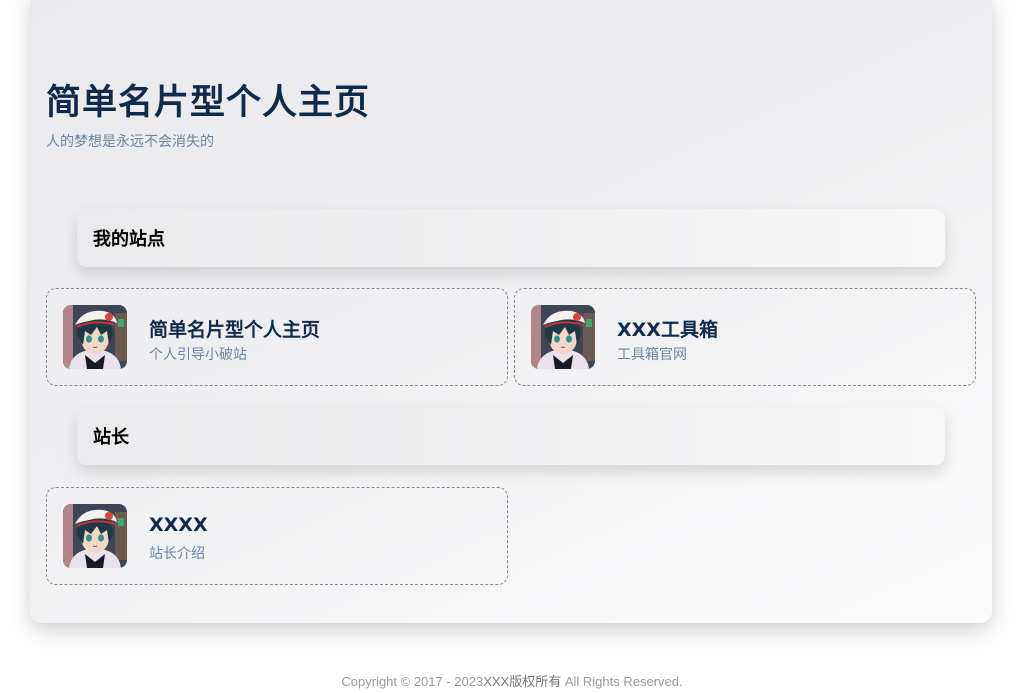 The height and width of the screenshot is (693, 1024). What do you see at coordinates (177, 554) in the screenshot?
I see `owner-description: 站长介绍` at bounding box center [177, 554].